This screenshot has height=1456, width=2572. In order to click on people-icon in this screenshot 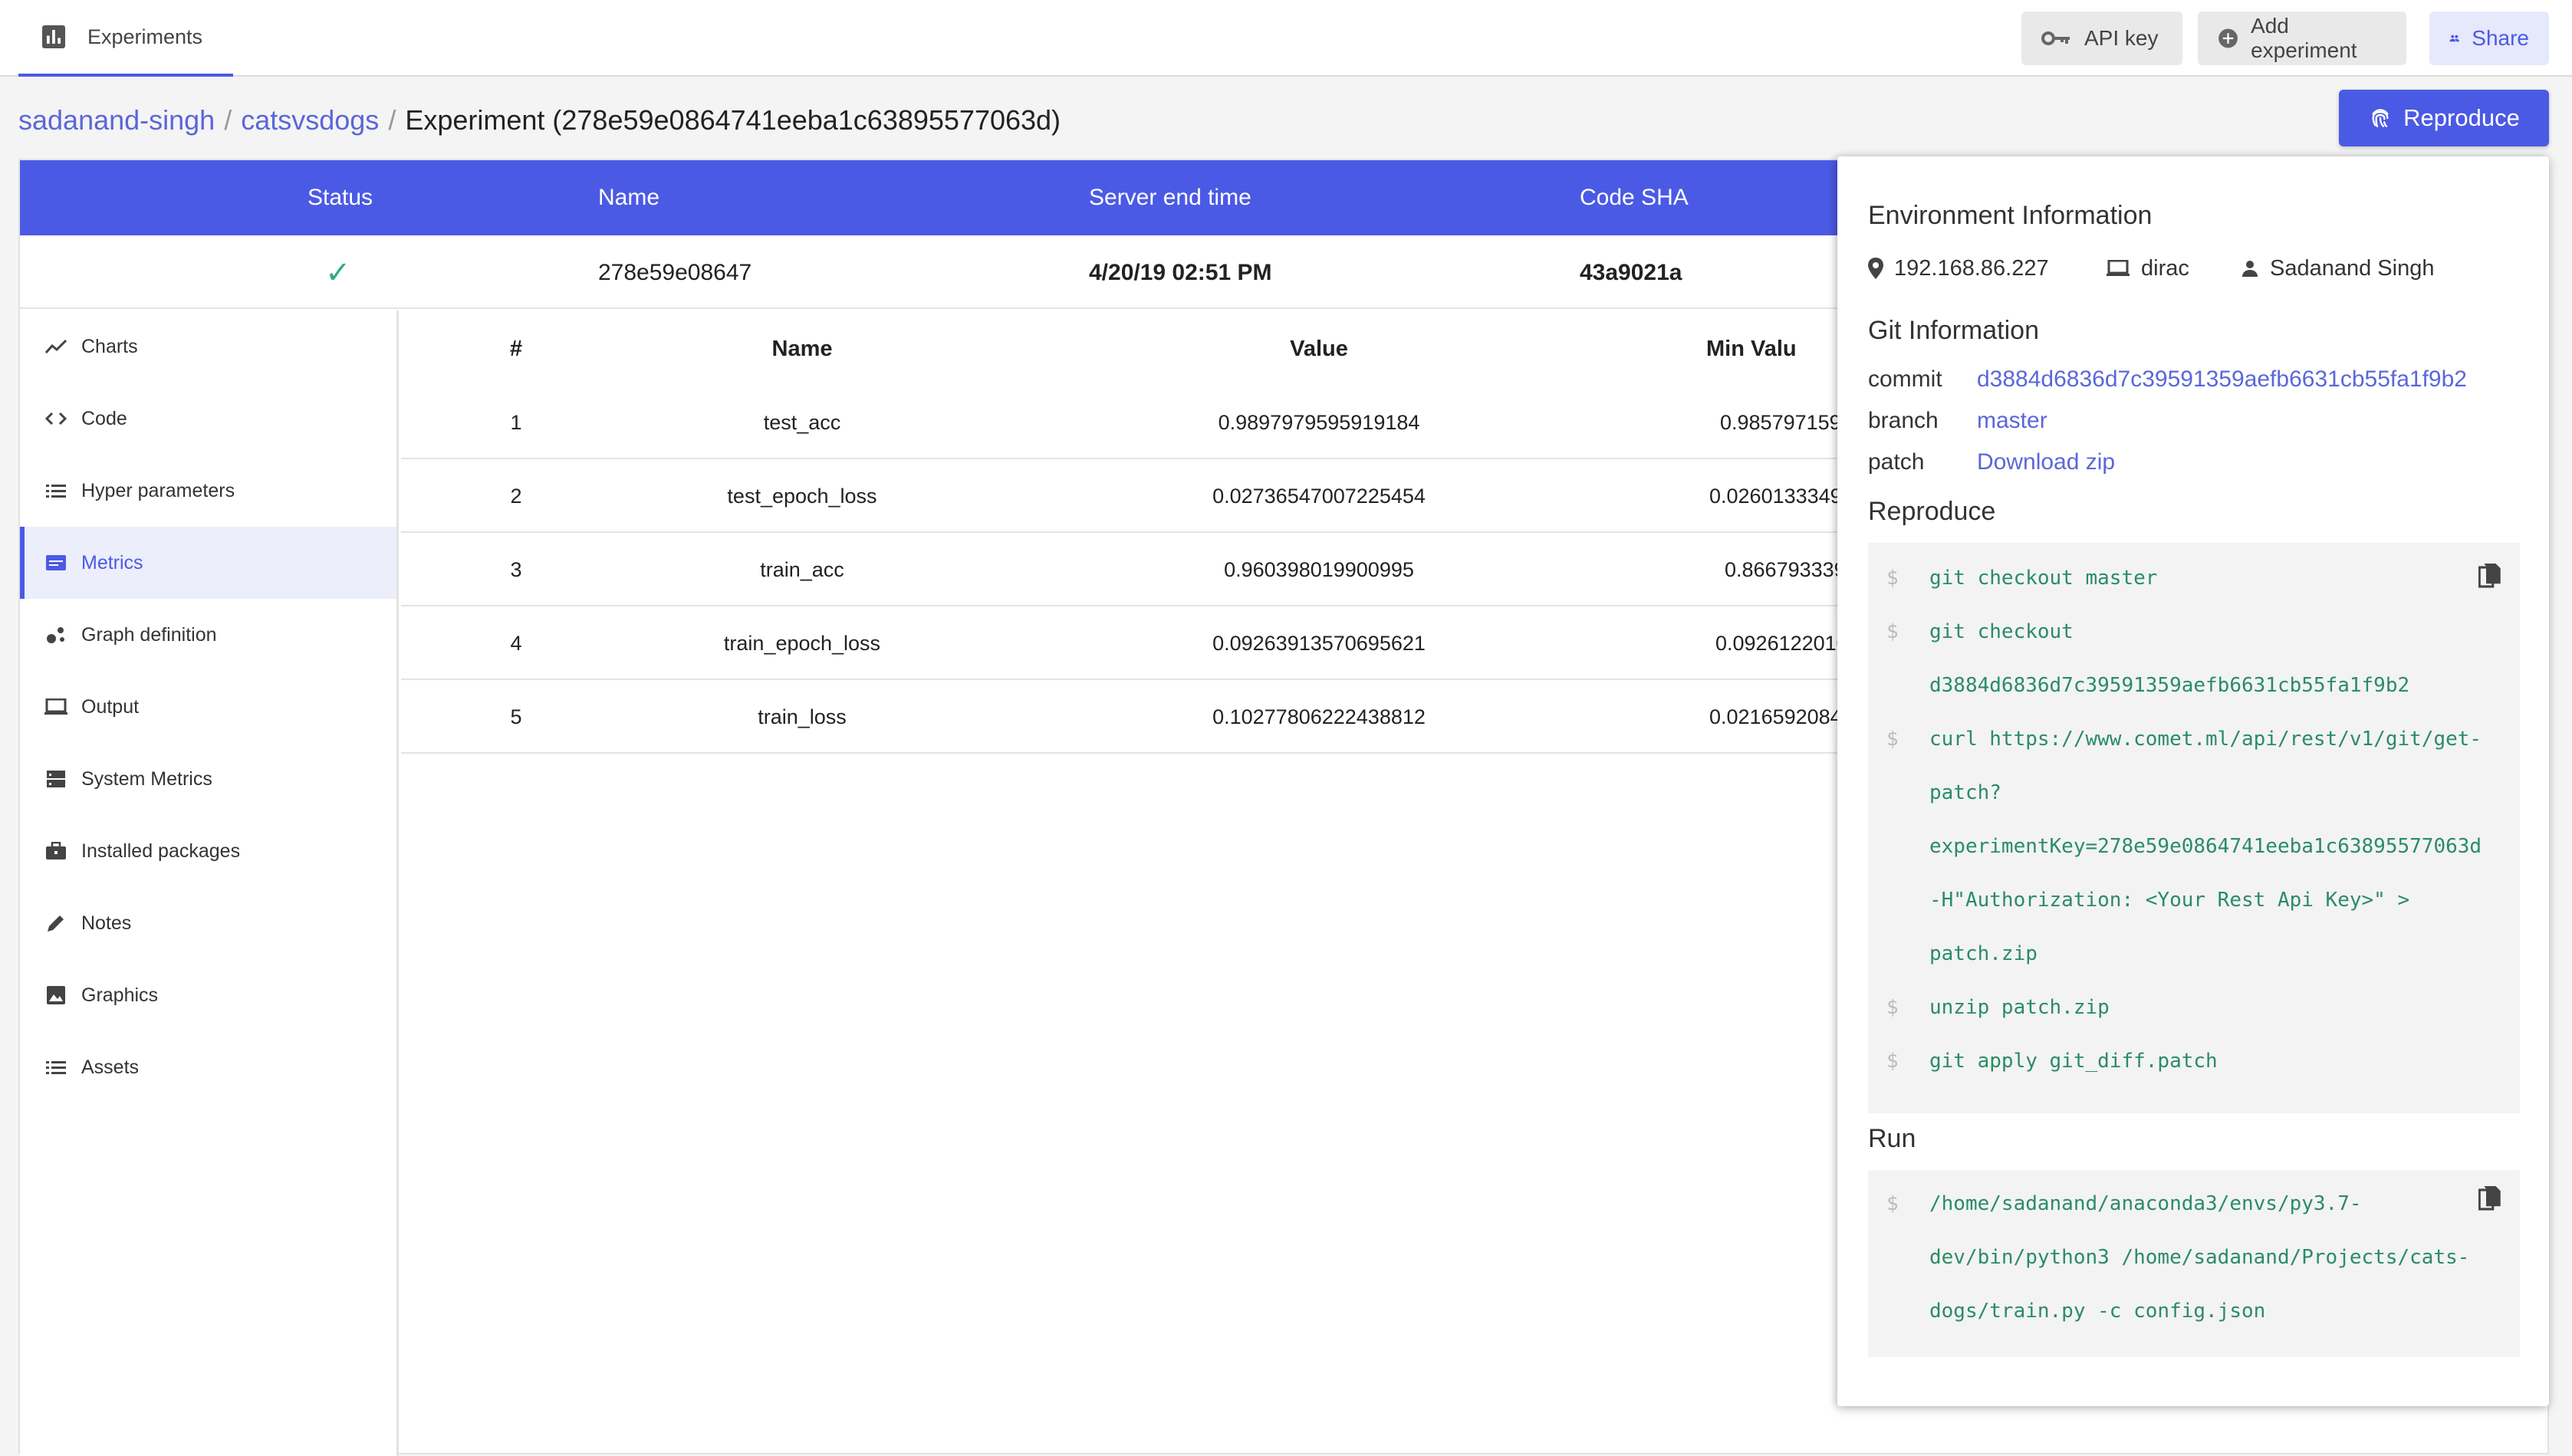, I will do `click(2454, 38)`.